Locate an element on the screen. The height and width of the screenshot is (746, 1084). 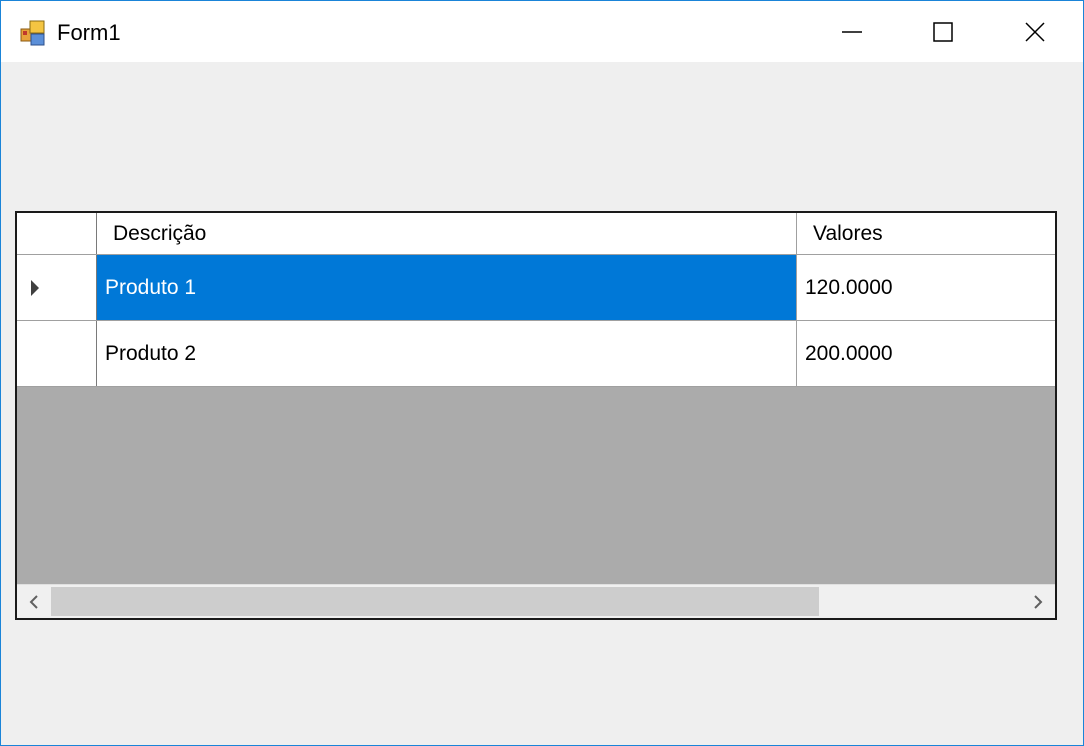
maximize-icon is located at coordinates (943, 31).